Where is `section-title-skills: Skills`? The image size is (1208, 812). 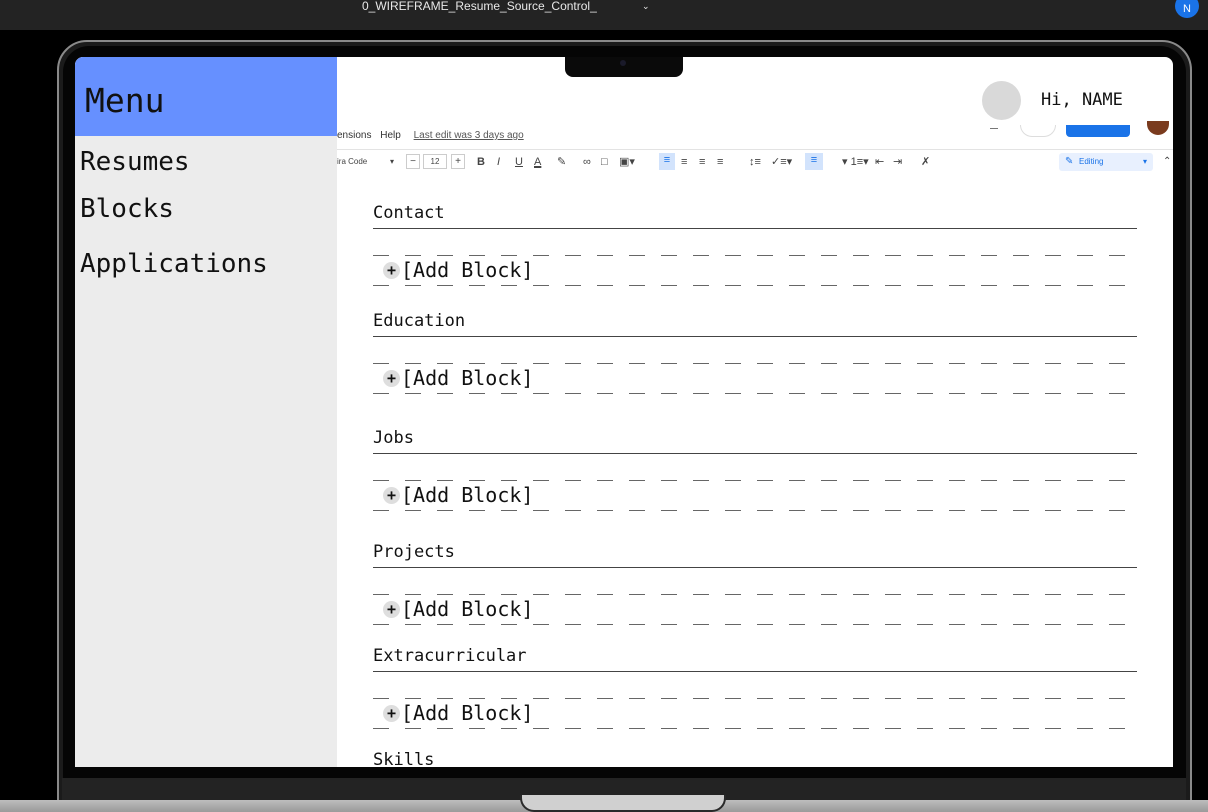
section-title-skills: Skills is located at coordinates (404, 758).